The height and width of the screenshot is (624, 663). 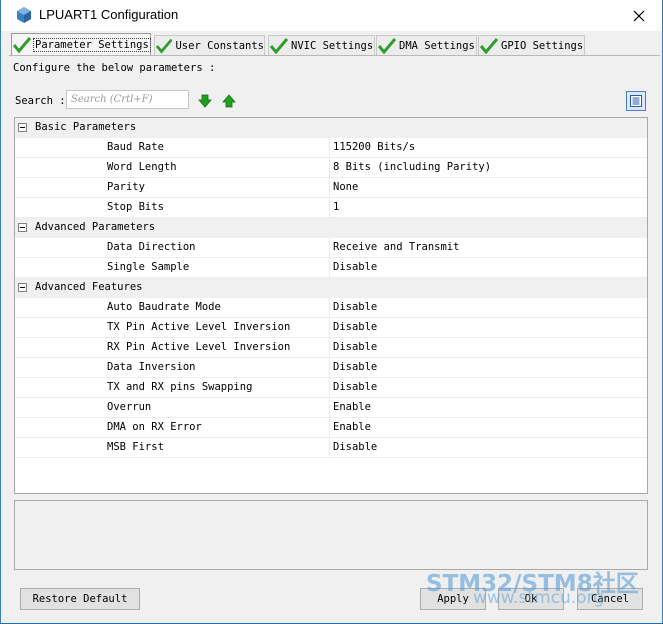 What do you see at coordinates (92, 45) in the screenshot?
I see `tab-label: Parameter Settings` at bounding box center [92, 45].